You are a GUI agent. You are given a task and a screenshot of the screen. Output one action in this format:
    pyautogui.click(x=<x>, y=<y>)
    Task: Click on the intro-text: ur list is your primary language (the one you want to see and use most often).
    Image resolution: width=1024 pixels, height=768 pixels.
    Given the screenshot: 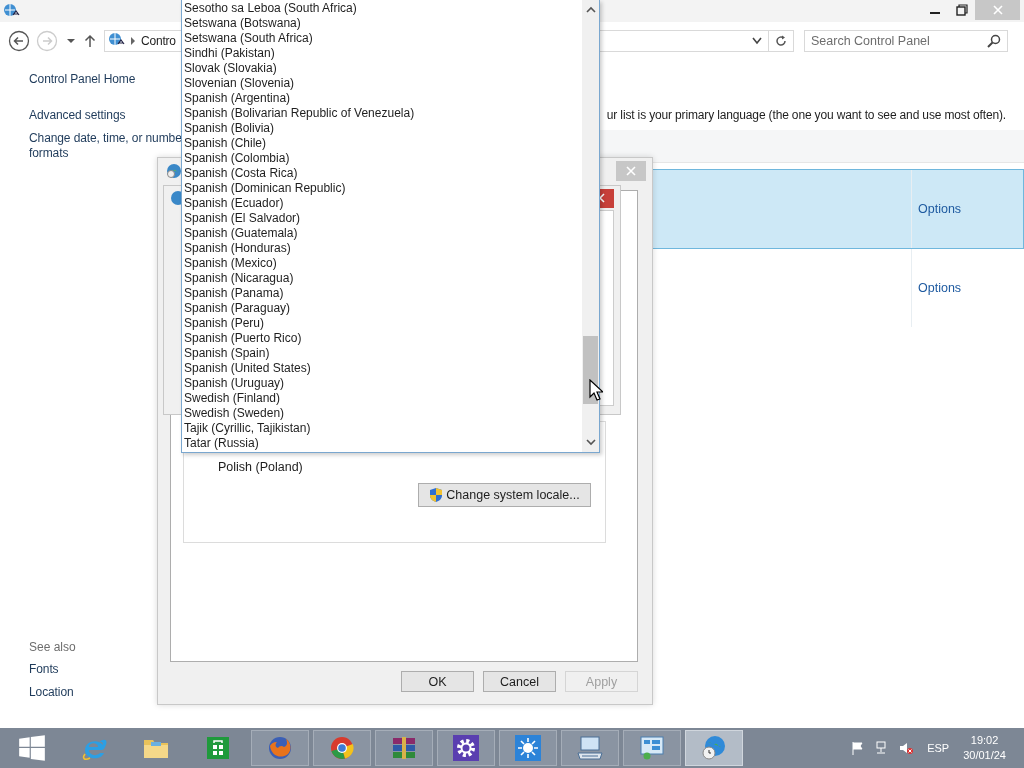 What is the action you would take?
    pyautogui.click(x=806, y=115)
    